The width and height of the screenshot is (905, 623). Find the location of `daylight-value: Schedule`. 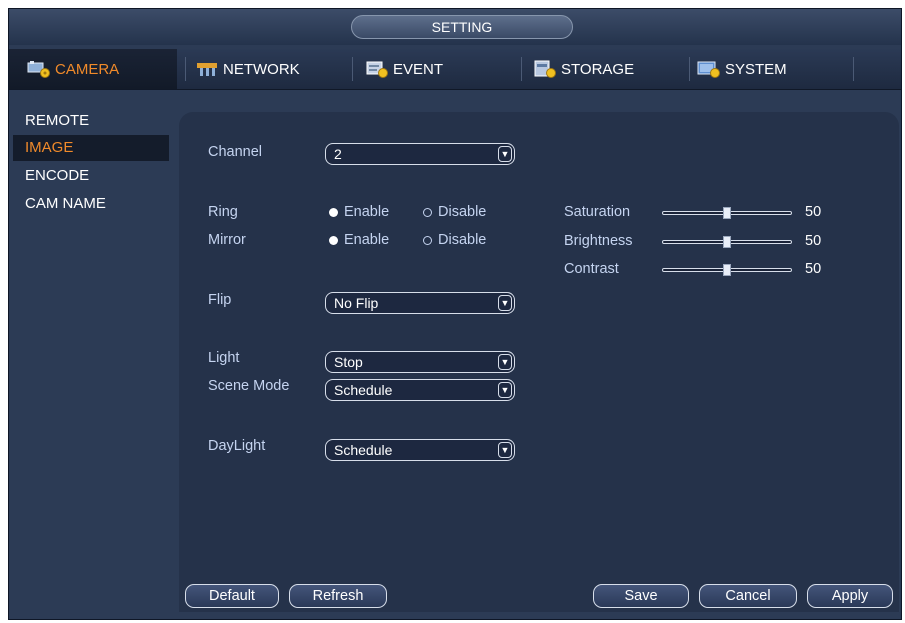

daylight-value: Schedule is located at coordinates (363, 450).